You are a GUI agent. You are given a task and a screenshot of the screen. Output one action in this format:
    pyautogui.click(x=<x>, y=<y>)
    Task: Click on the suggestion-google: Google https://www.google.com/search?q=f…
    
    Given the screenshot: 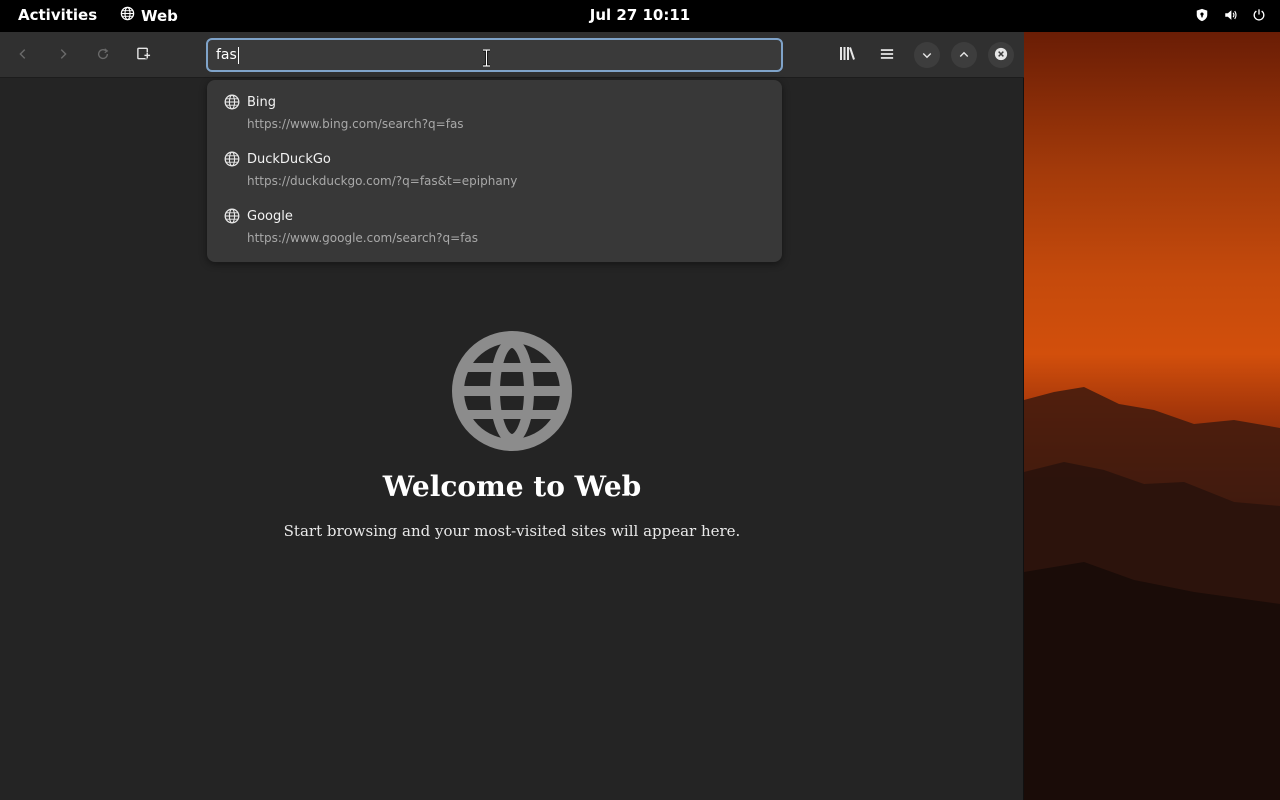 What is the action you would take?
    pyautogui.click(x=494, y=222)
    